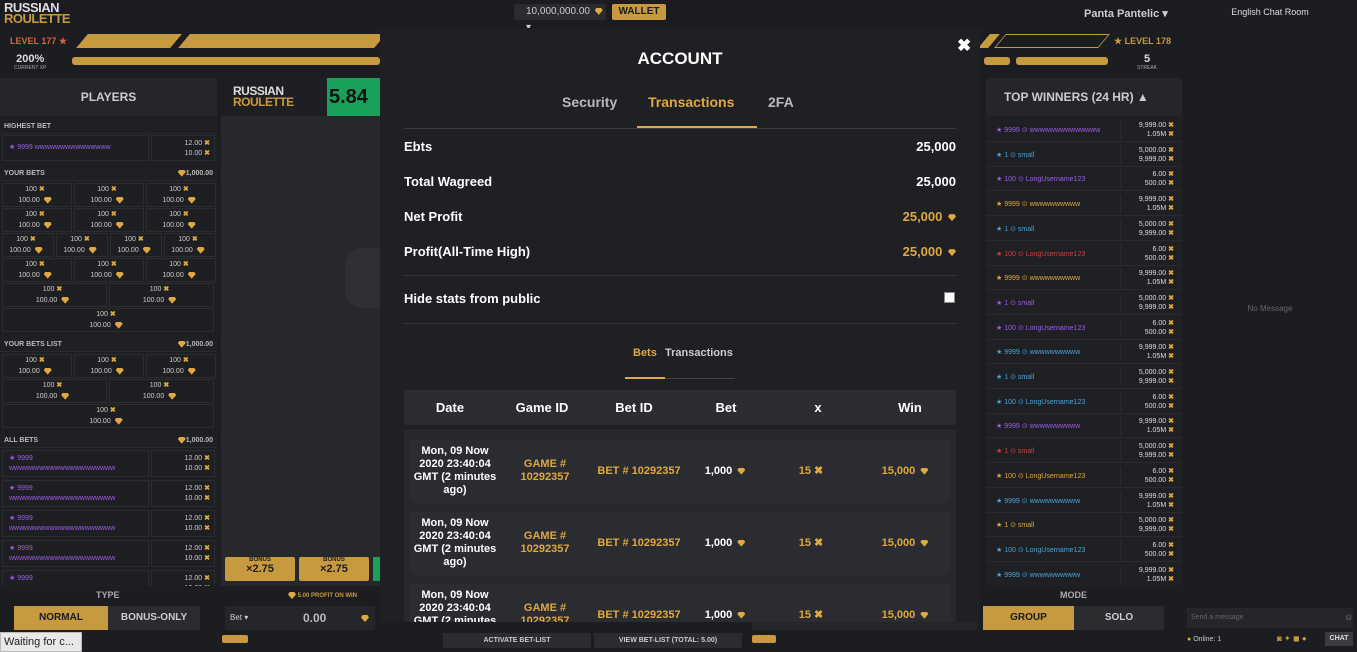  Describe the element at coordinates (680, 58) in the screenshot. I see `modal-title: ACCOUNT` at that location.